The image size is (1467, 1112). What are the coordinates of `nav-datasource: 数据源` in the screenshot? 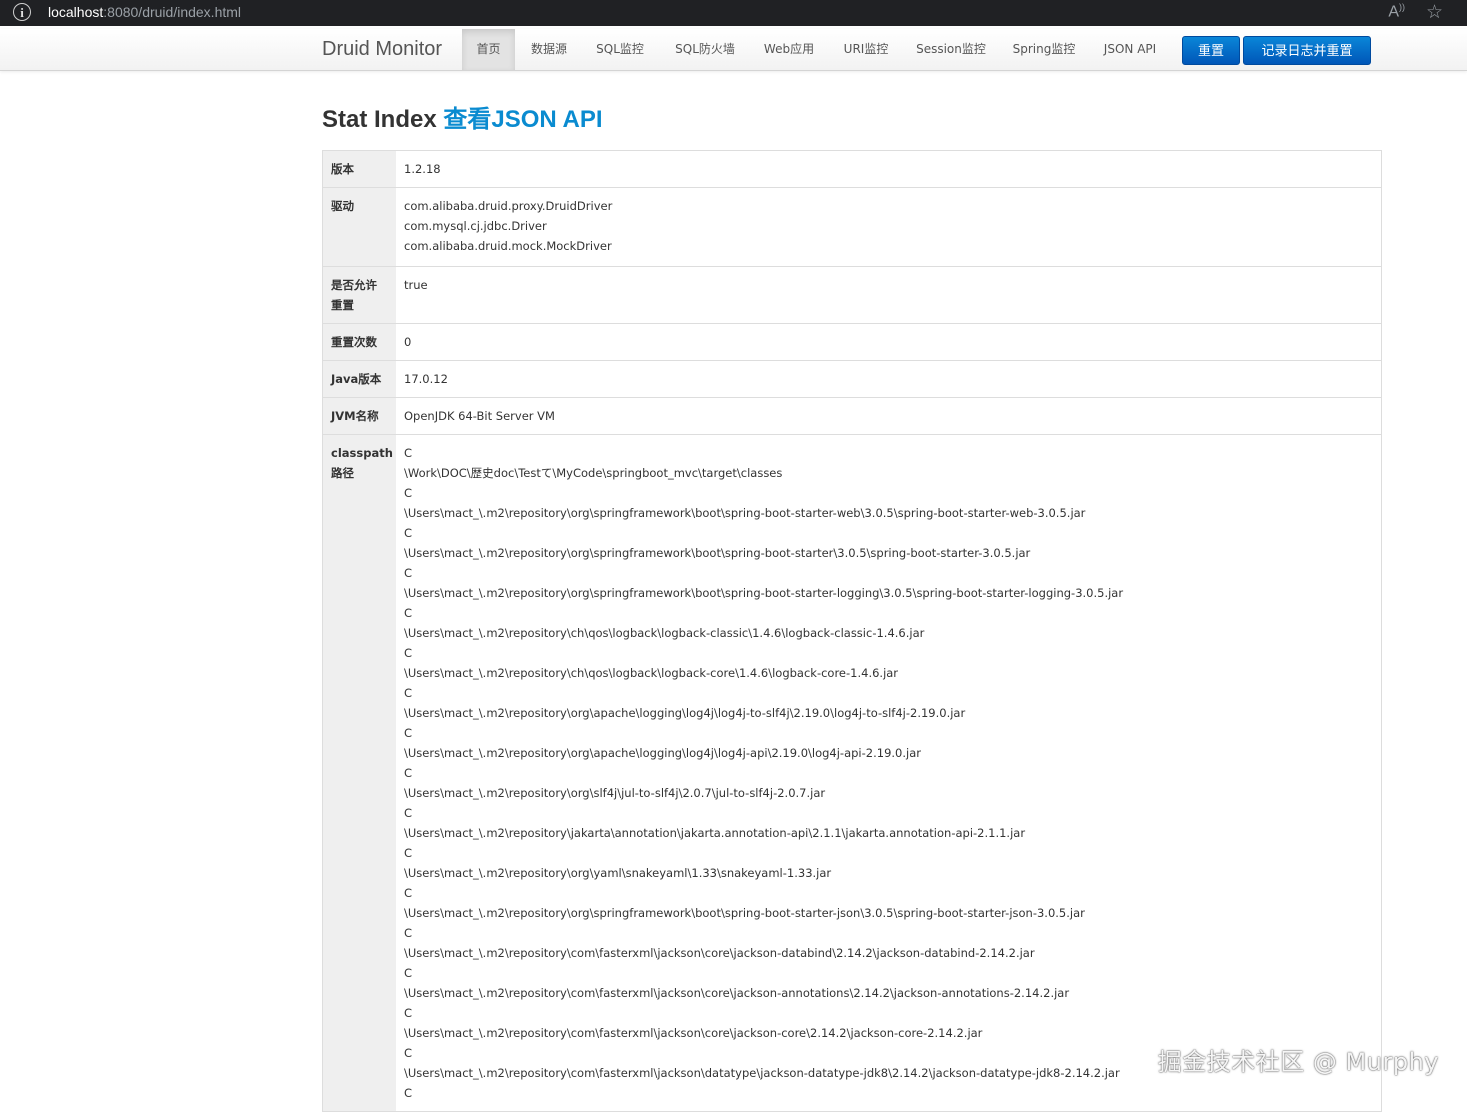 It's located at (549, 49).